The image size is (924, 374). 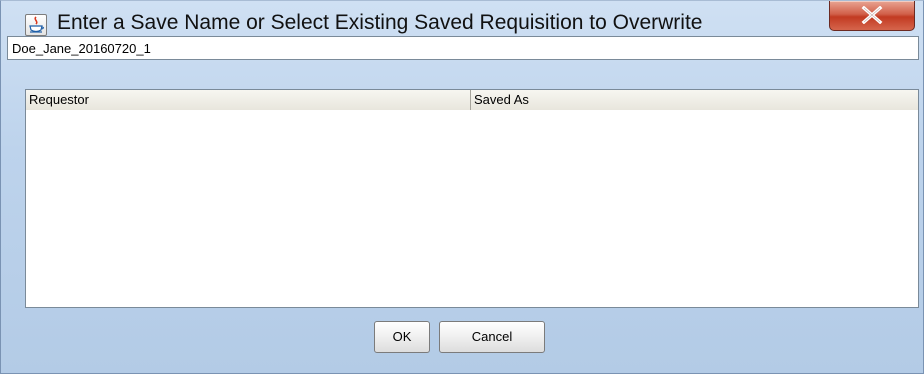 I want to click on column-header-requestor: Requestor, so click(x=248, y=100).